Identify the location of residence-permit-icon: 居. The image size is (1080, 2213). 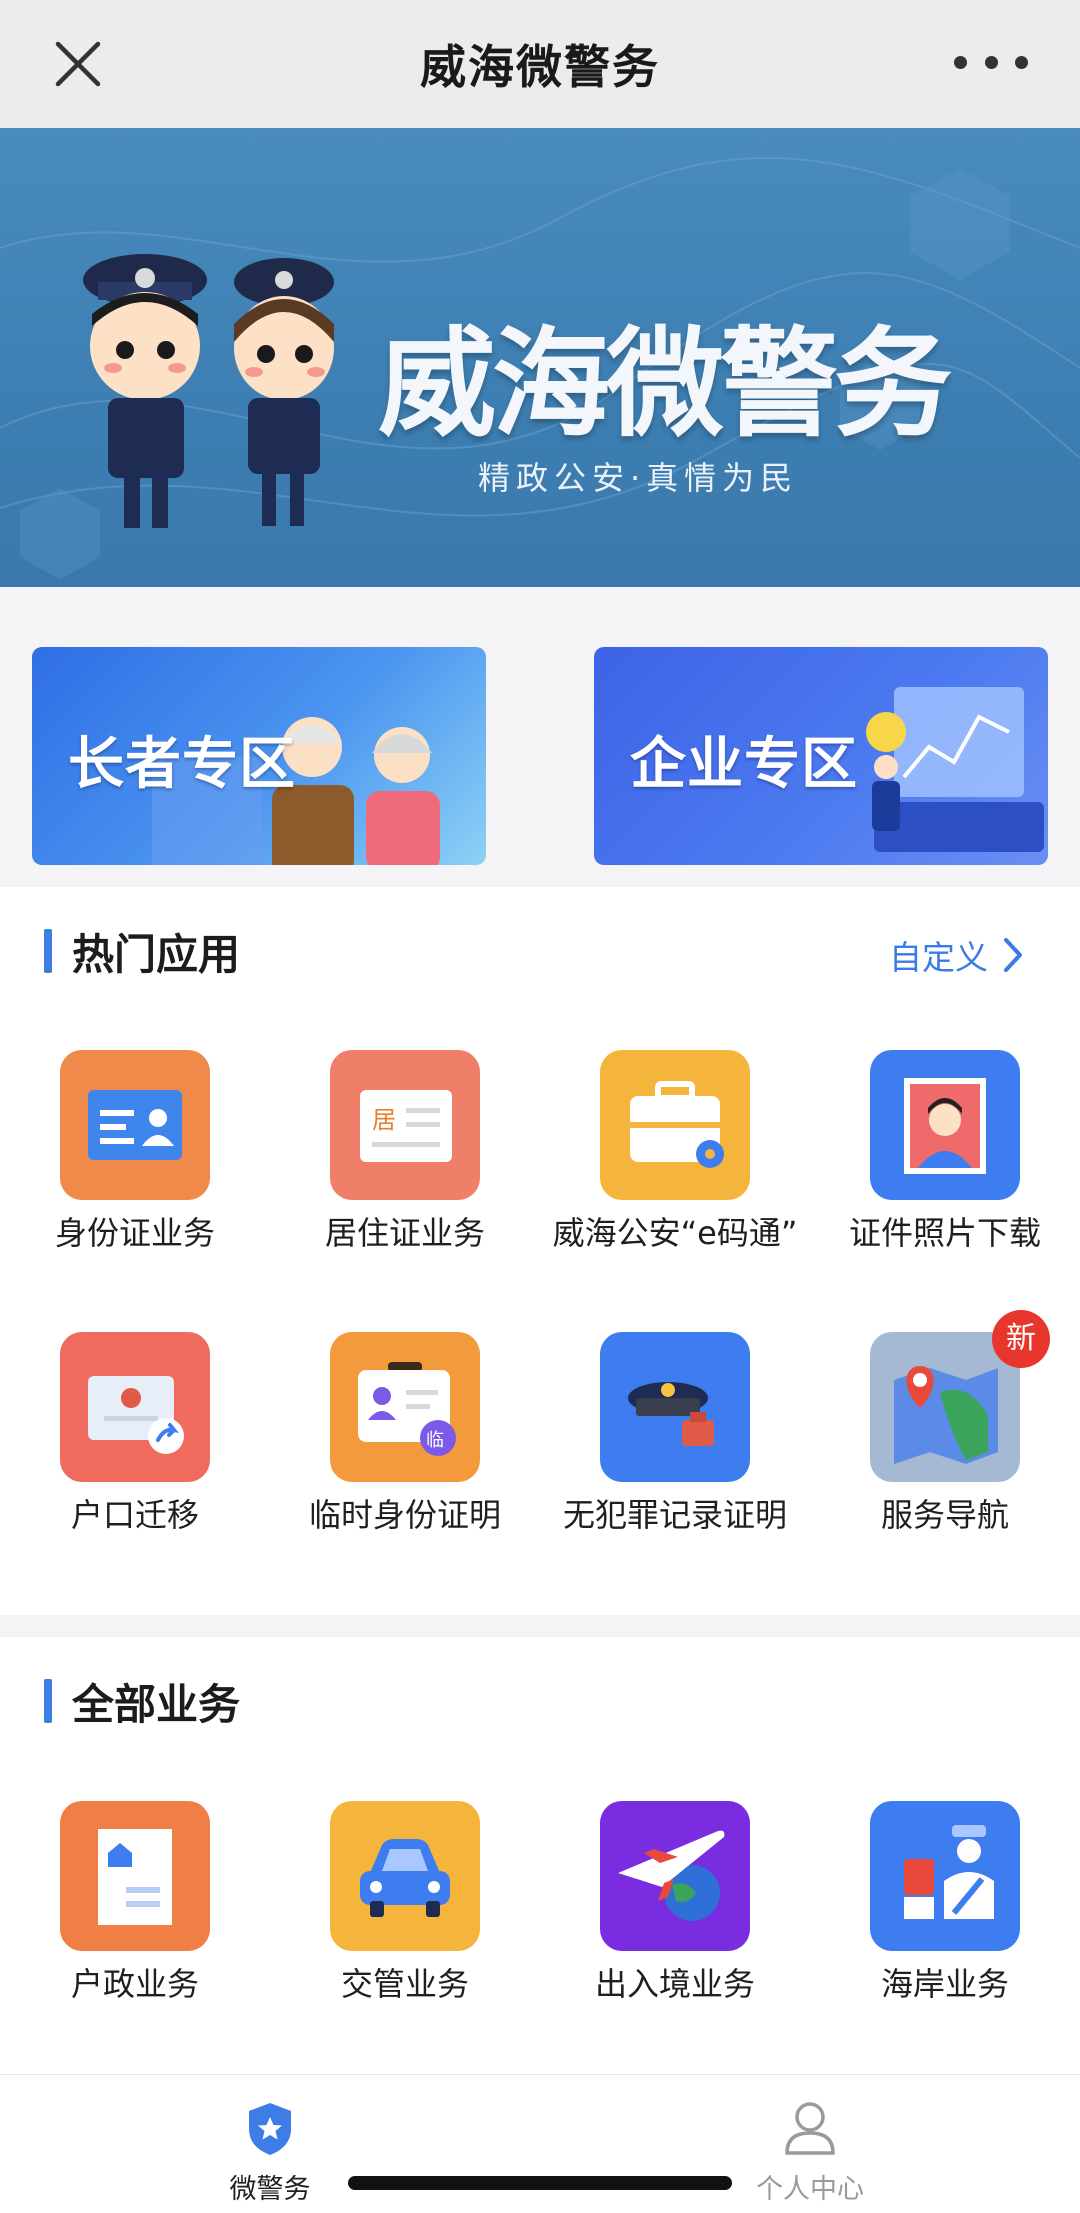
(405, 1125).